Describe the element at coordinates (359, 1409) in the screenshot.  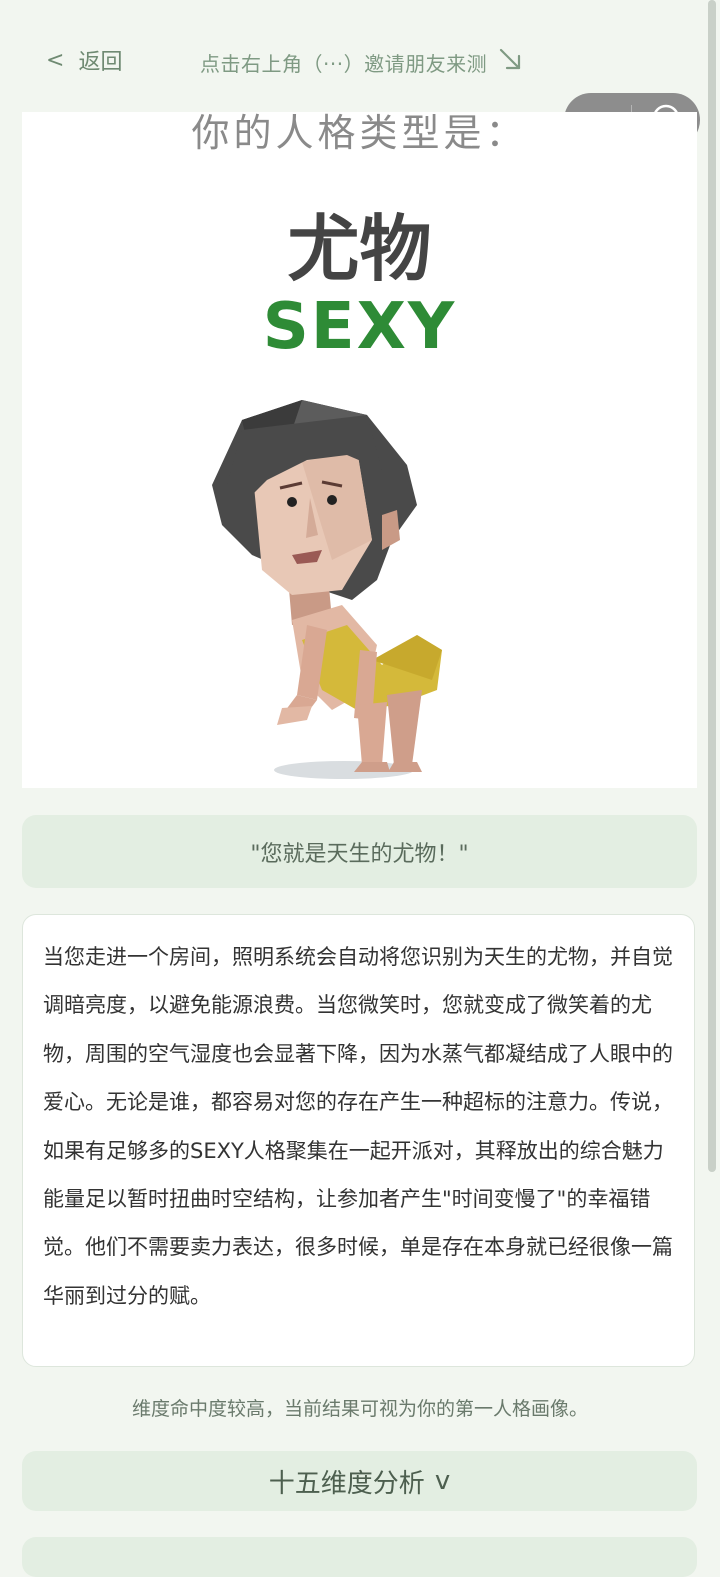
I see `match-note: 维度命中度较高，当前结果可视为你的第一人格画像。` at that location.